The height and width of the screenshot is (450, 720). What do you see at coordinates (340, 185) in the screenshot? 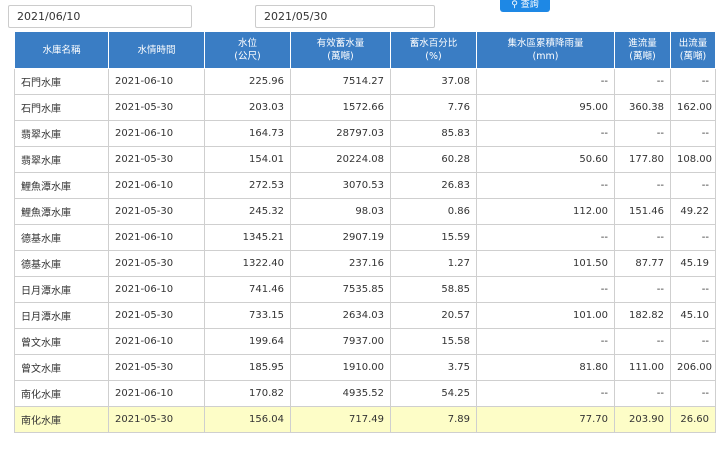
I see `col-storage-cell: 3070.53` at bounding box center [340, 185].